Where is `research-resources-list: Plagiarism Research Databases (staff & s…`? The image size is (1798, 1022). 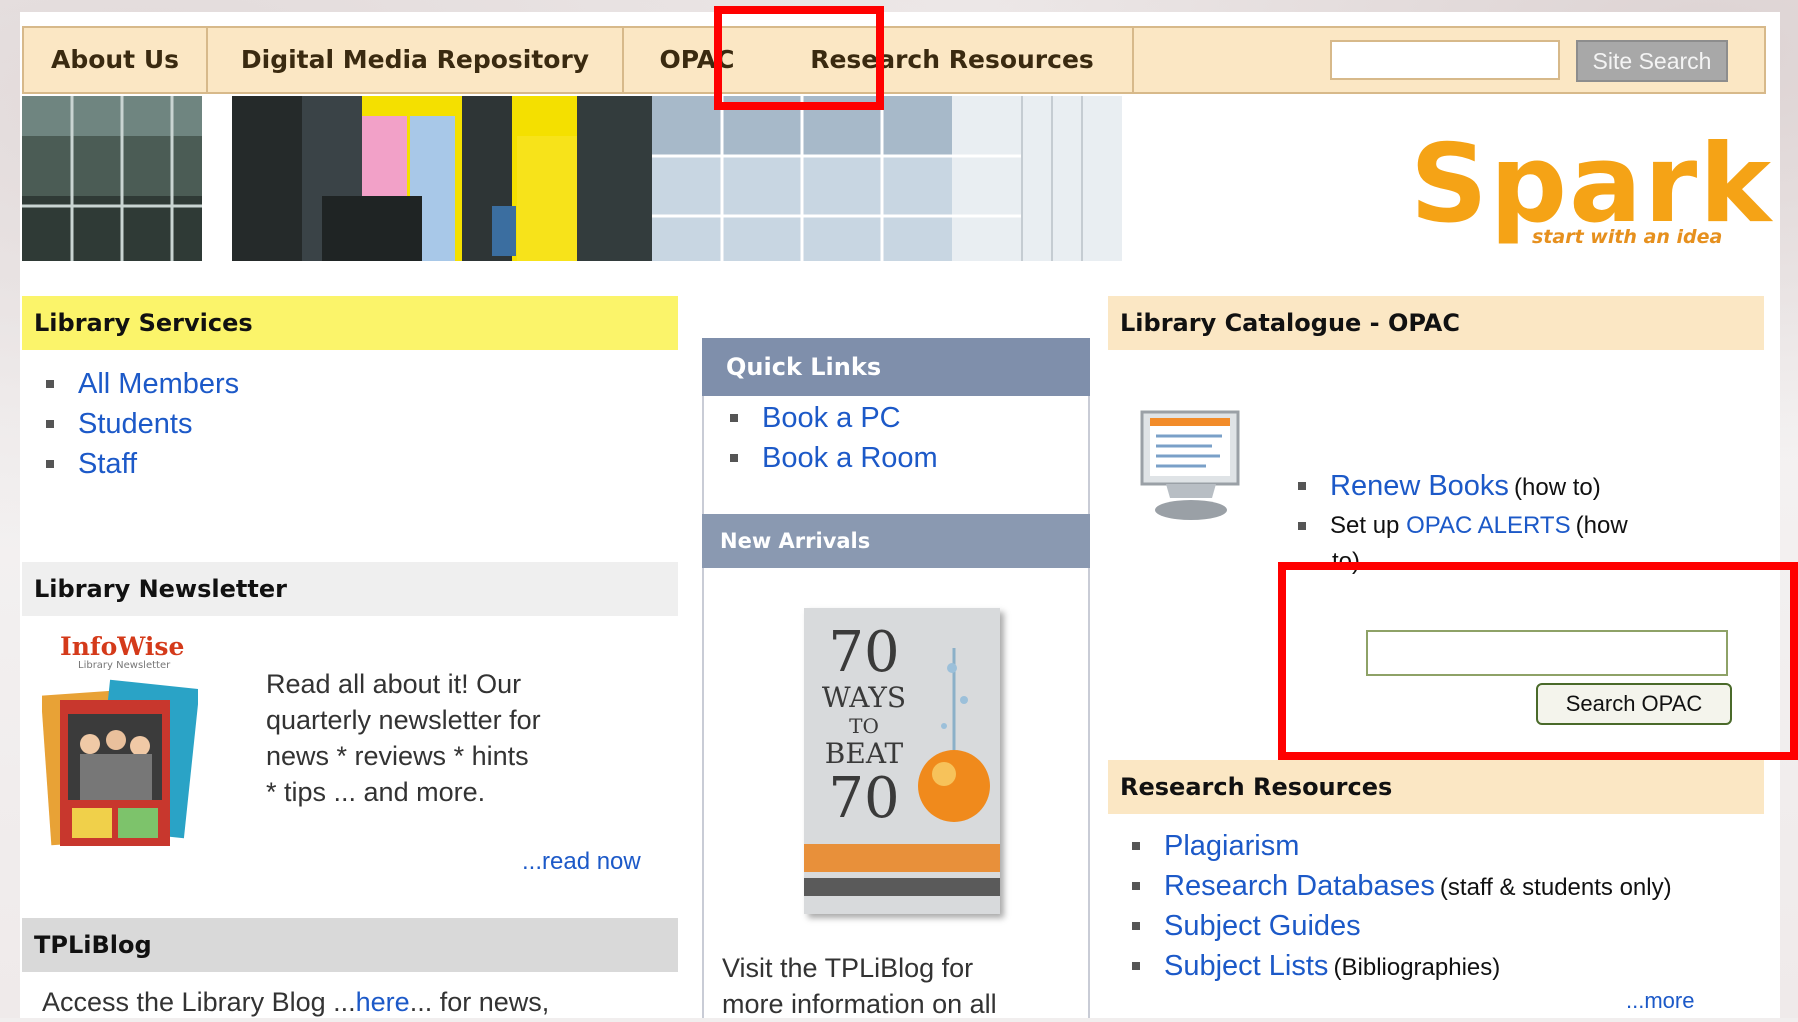
research-resources-list: Plagiarism Research Databases (staff & s… is located at coordinates (1399, 906).